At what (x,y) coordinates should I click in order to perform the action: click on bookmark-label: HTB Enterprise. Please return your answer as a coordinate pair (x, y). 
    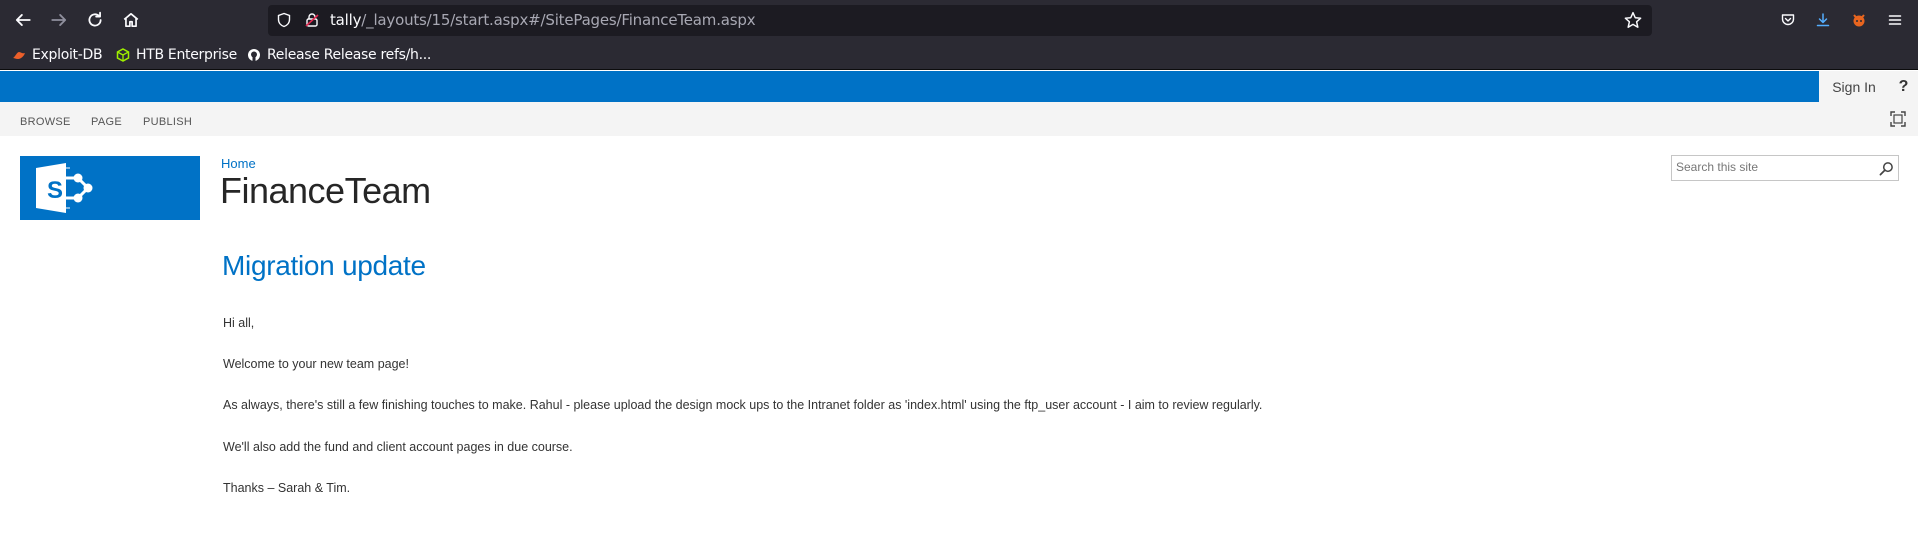
    Looking at the image, I should click on (186, 55).